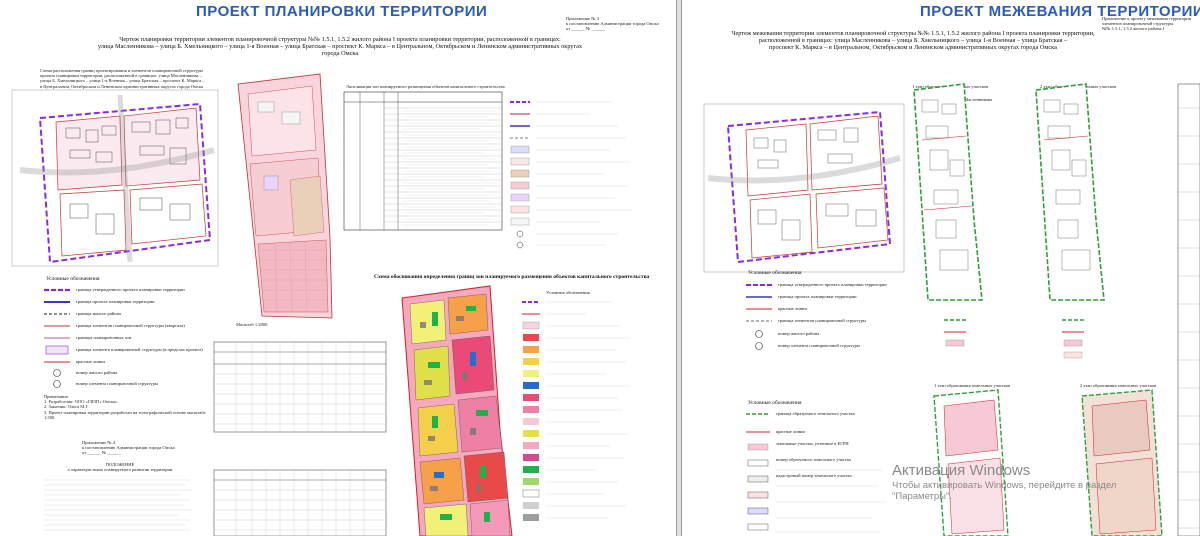 The width and height of the screenshot is (1200, 536). I want to click on coordinate-table, so click(1188, 309).